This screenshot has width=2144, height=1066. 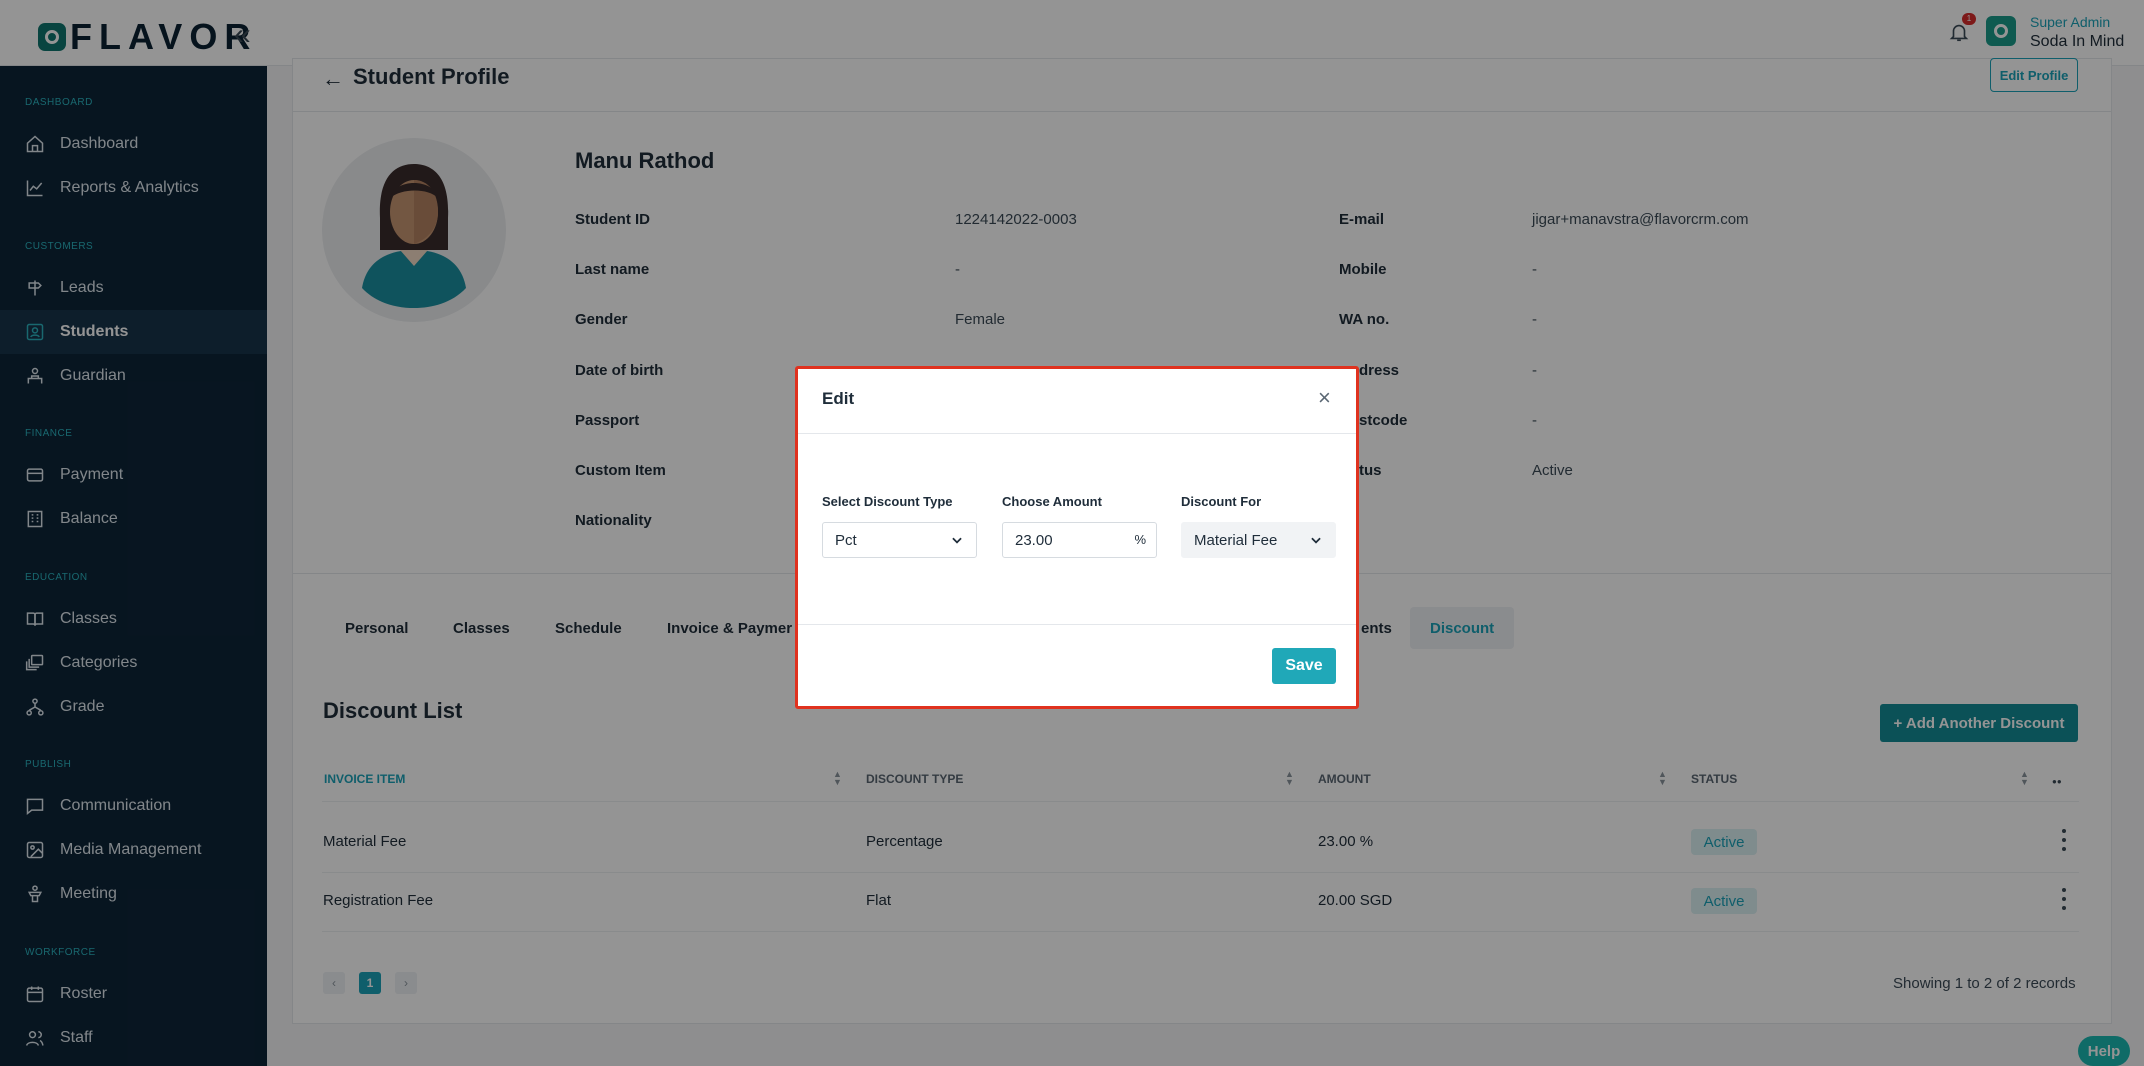 I want to click on amount-unit: %, so click(x=1140, y=539).